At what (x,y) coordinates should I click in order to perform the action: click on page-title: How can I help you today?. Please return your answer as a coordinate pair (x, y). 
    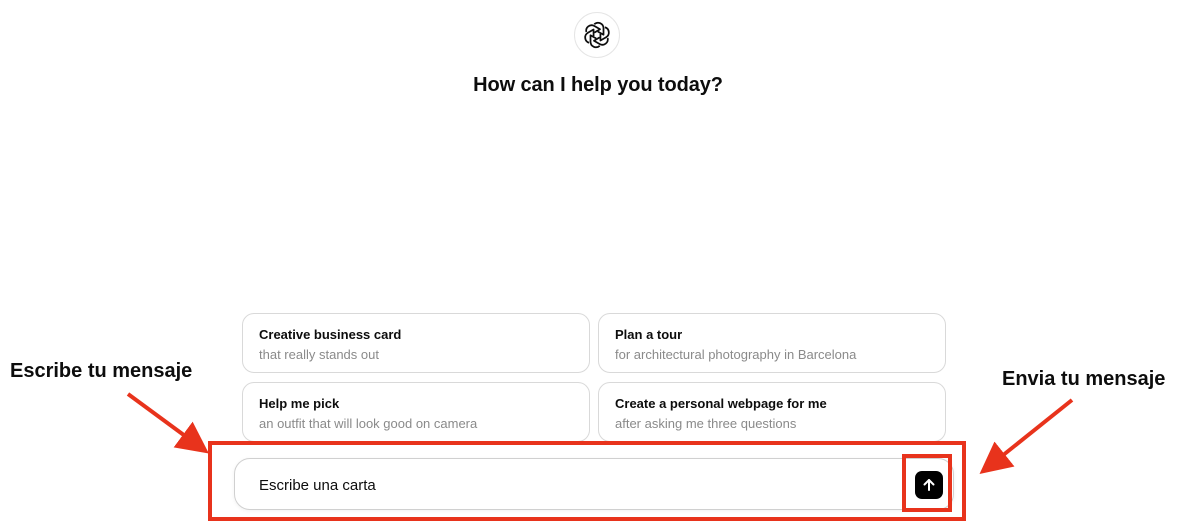
    Looking at the image, I should click on (598, 85).